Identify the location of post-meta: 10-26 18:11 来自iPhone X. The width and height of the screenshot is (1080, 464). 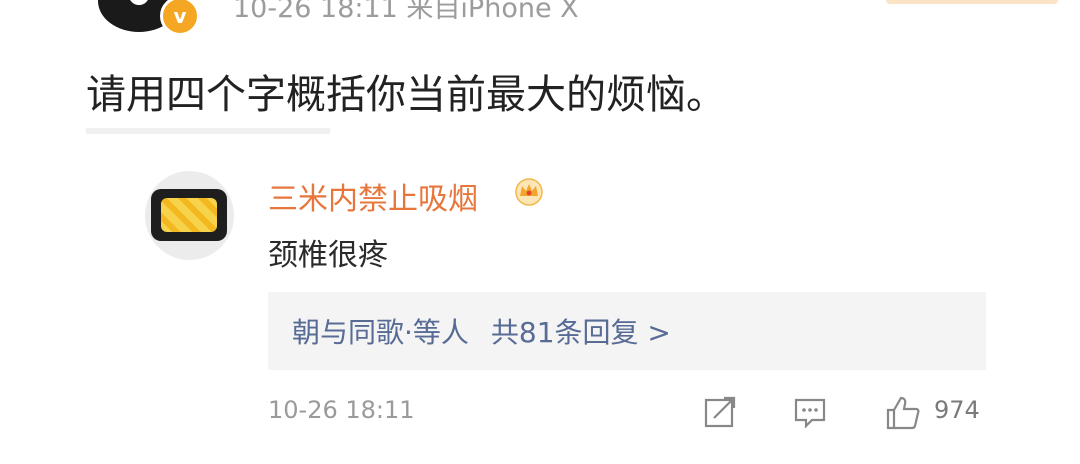
(406, 12).